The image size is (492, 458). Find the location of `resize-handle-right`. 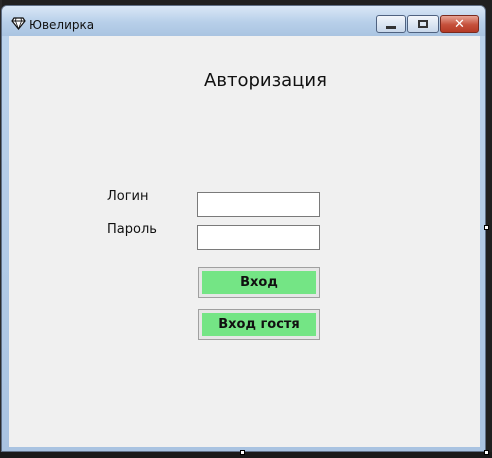

resize-handle-right is located at coordinates (486, 227).